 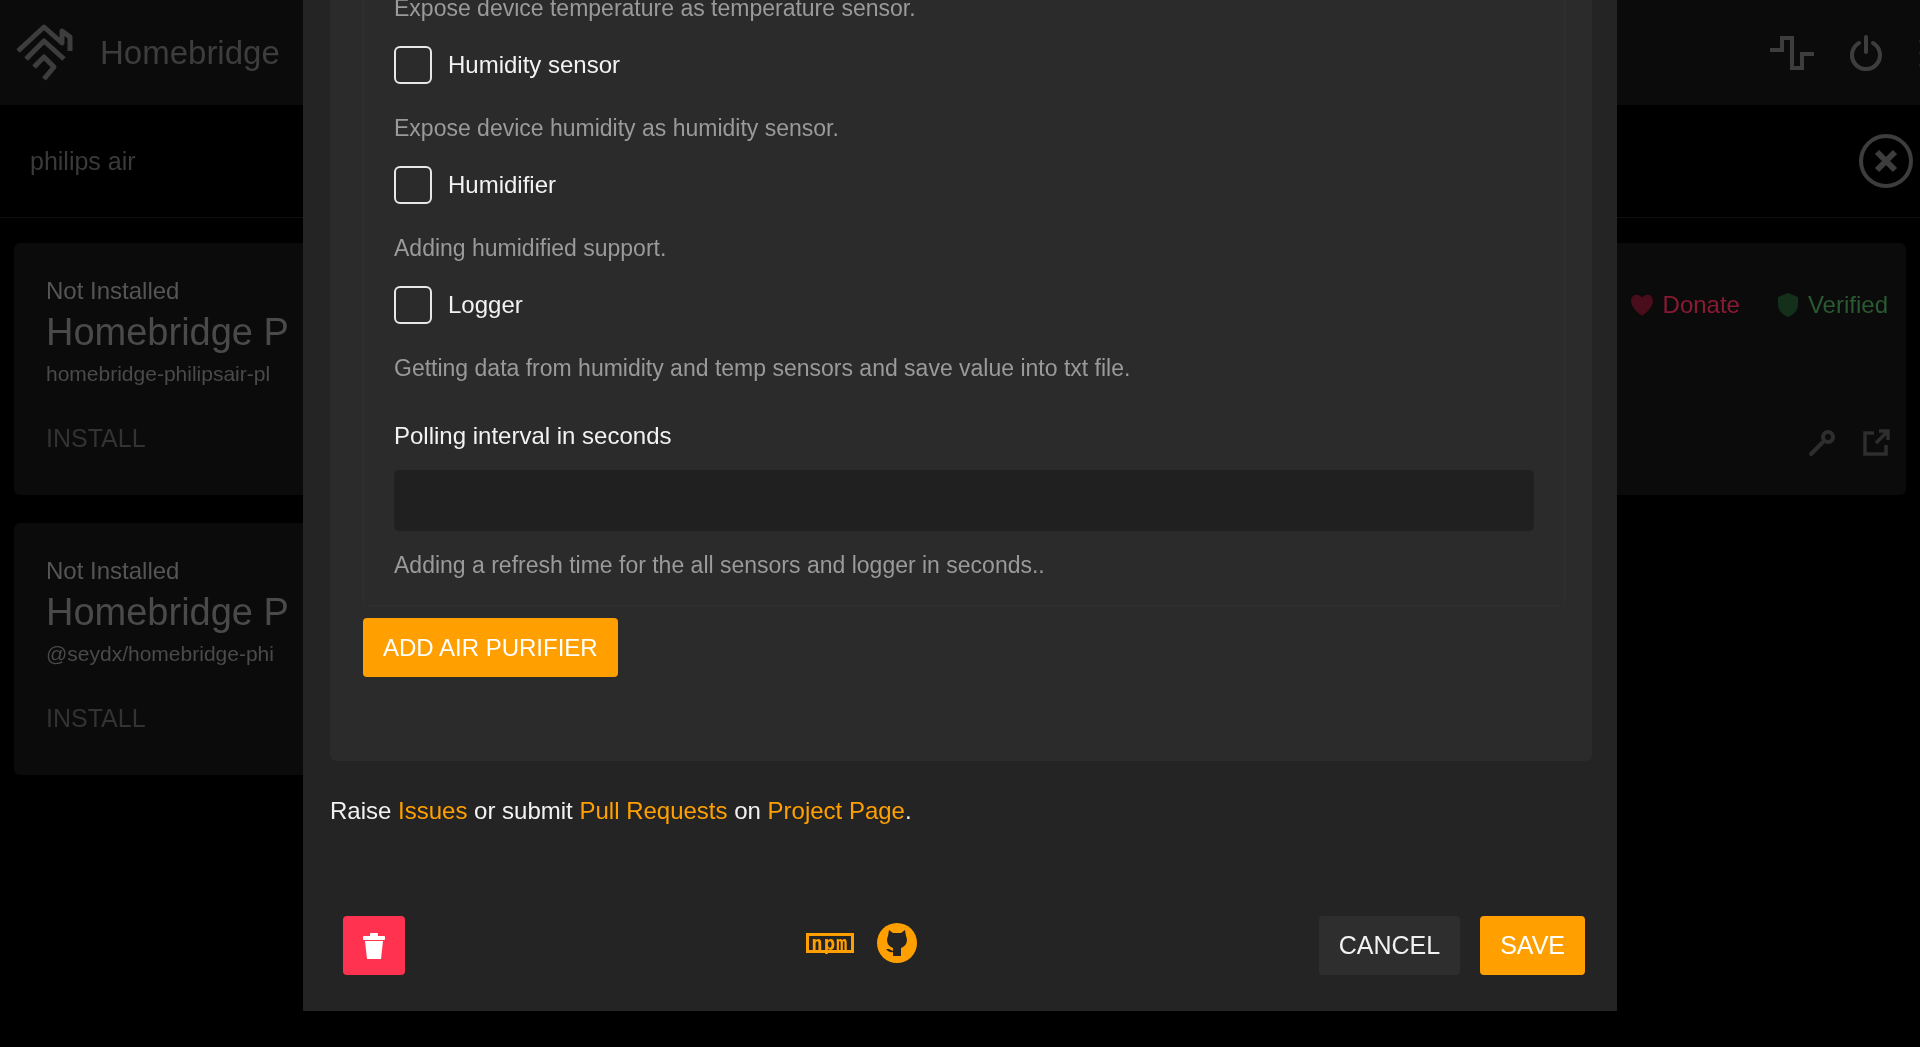 What do you see at coordinates (502, 185) in the screenshot?
I see `checkbox-label: Humidifier` at bounding box center [502, 185].